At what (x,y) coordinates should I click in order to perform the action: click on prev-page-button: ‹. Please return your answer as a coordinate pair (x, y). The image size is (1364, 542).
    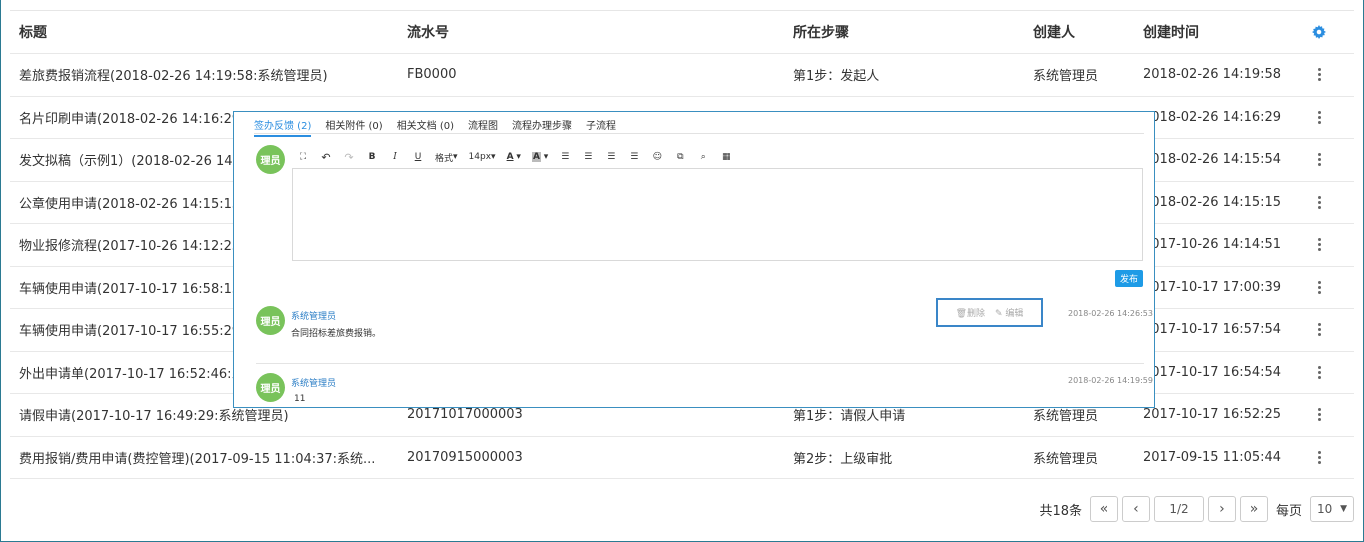
    Looking at the image, I should click on (1135, 509).